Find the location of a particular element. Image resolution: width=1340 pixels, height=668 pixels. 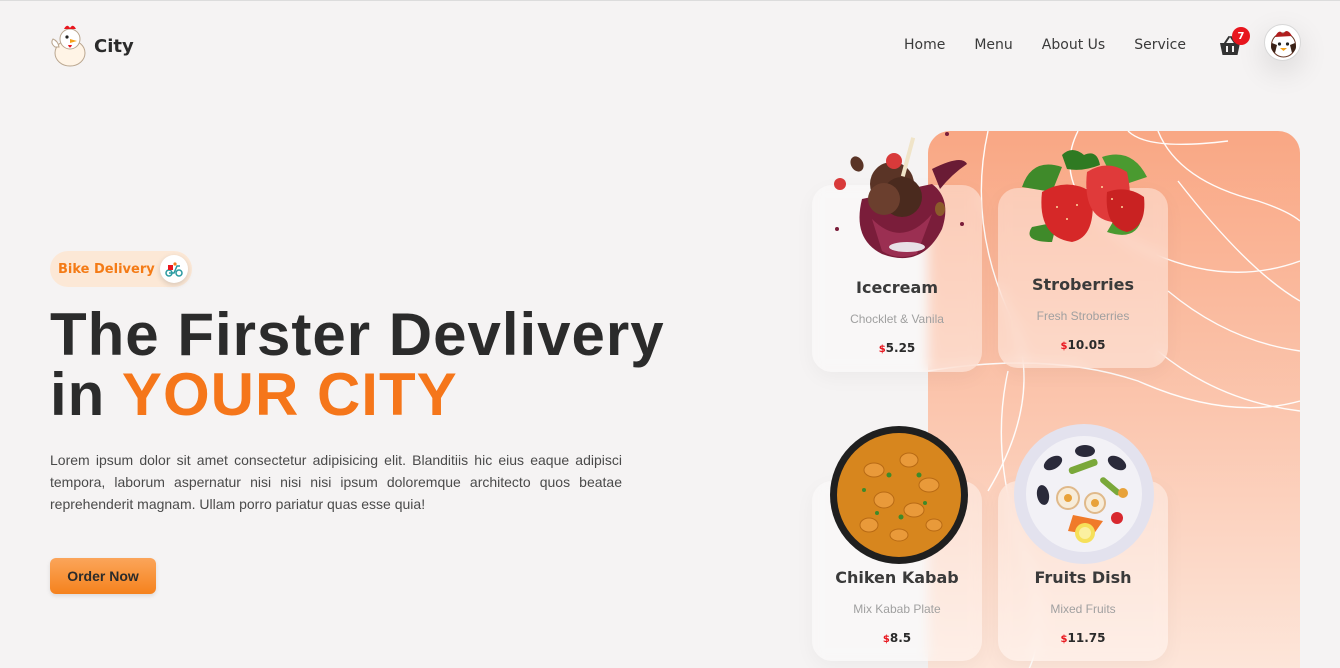

card-price: $8.5 is located at coordinates (897, 638).